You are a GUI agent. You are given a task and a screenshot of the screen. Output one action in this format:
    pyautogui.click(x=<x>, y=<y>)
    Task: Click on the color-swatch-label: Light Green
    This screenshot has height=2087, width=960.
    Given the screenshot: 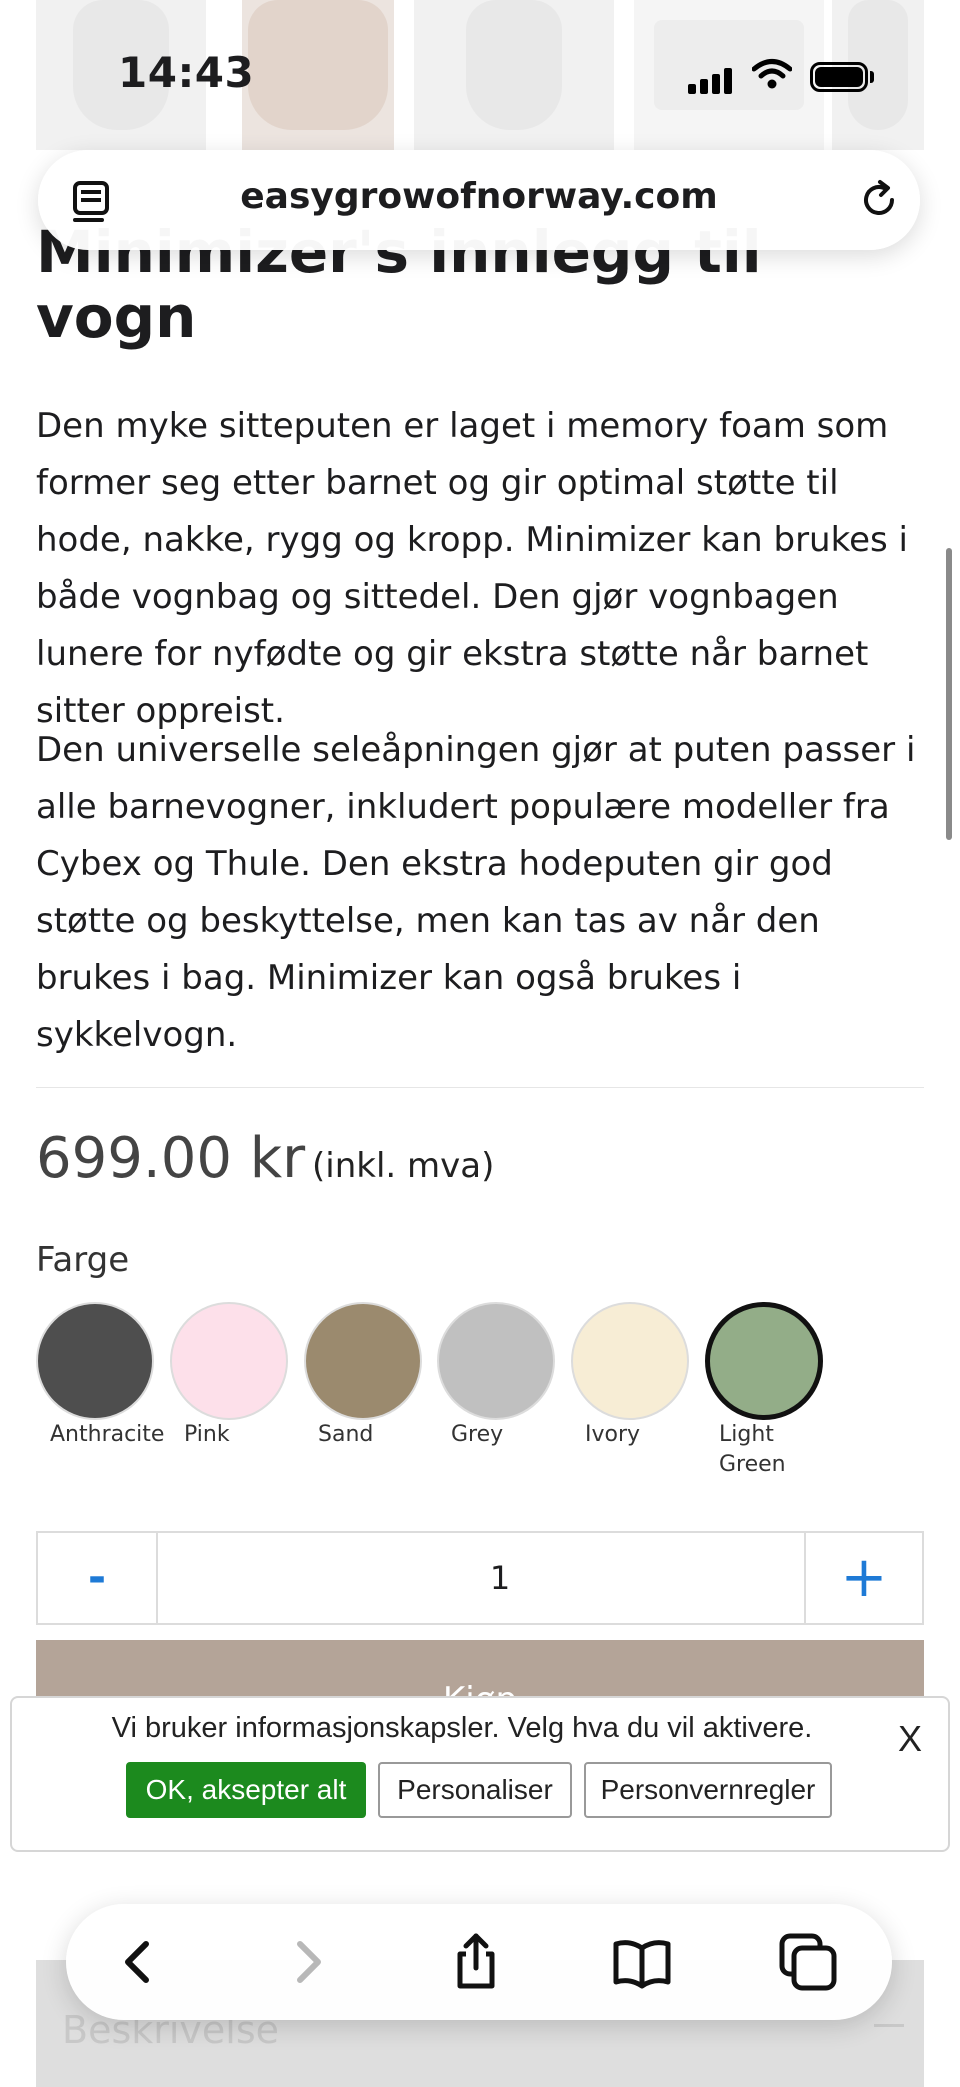 What is the action you would take?
    pyautogui.click(x=752, y=1449)
    